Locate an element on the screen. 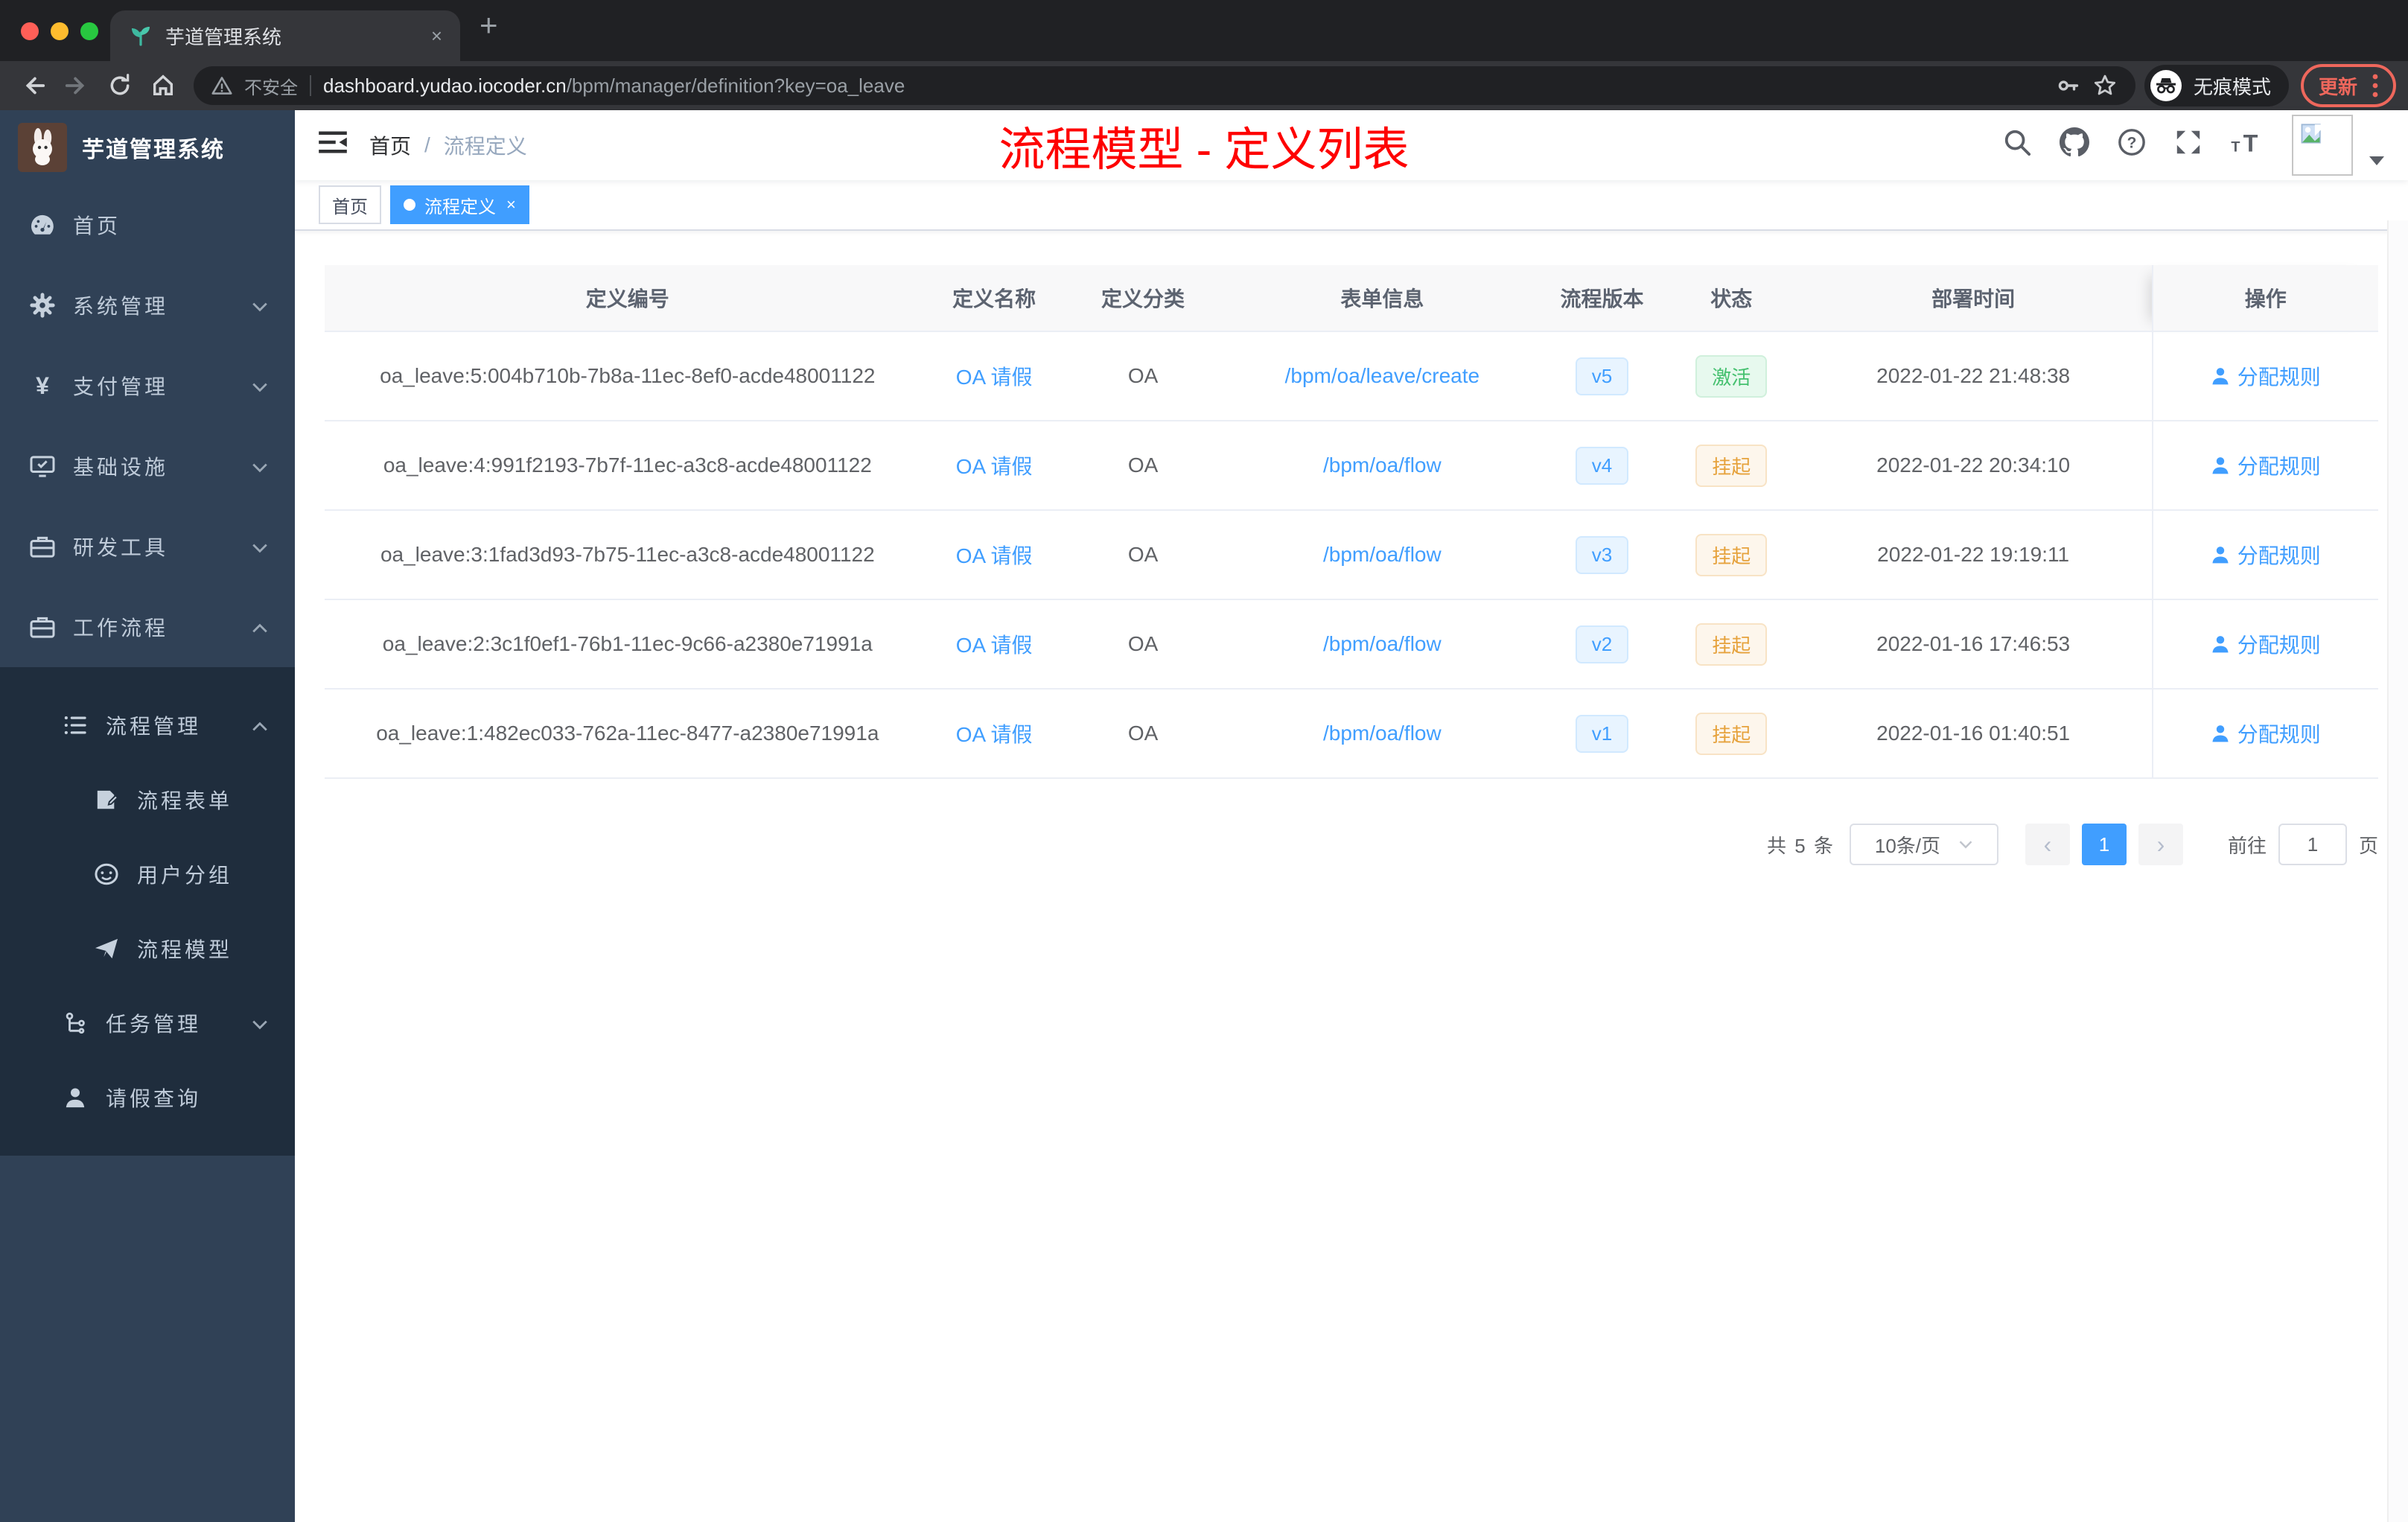  fullscreen-icon is located at coordinates (2188, 145).